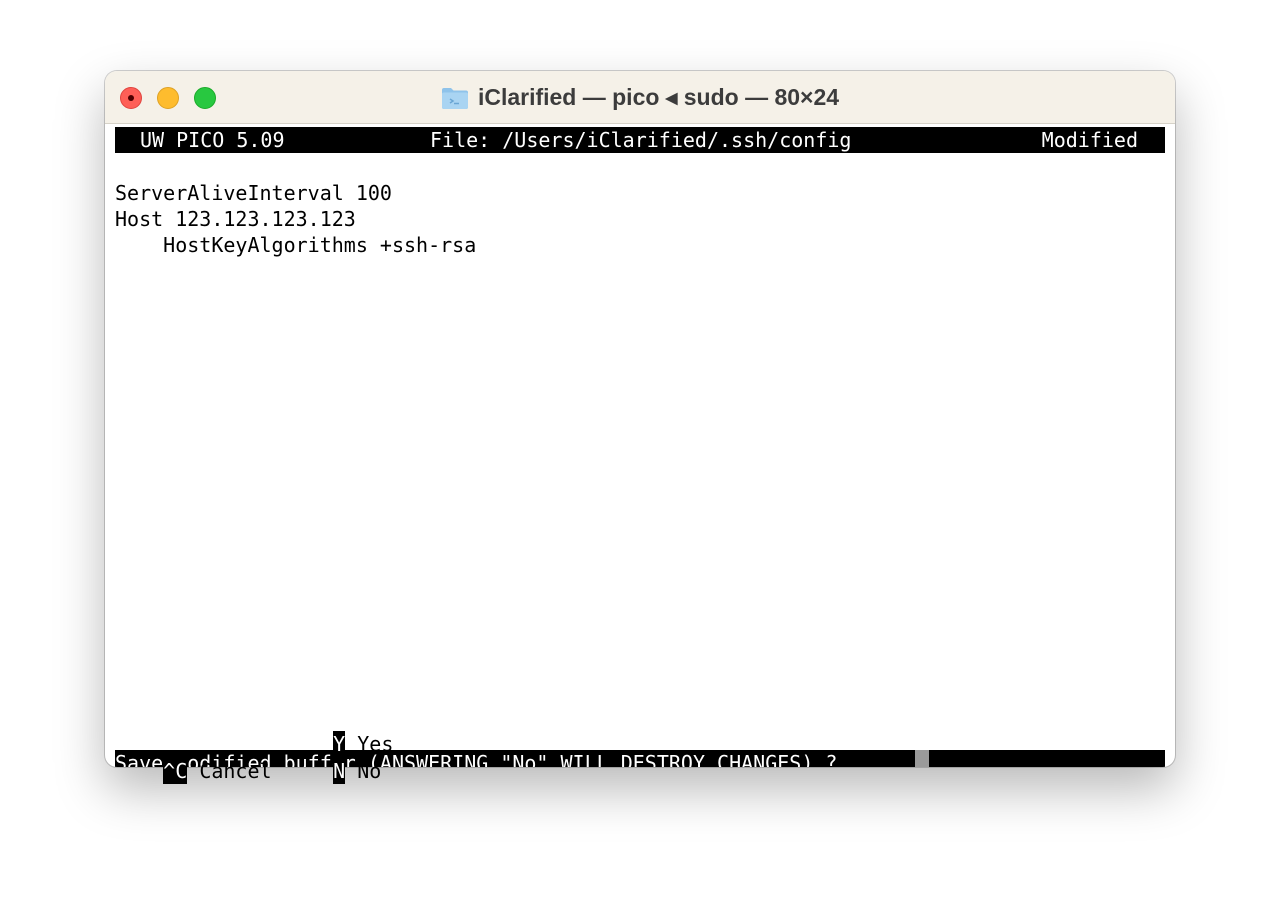 The height and width of the screenshot is (906, 1280). What do you see at coordinates (339, 731) in the screenshot?
I see `option-yes: Y Yes` at bounding box center [339, 731].